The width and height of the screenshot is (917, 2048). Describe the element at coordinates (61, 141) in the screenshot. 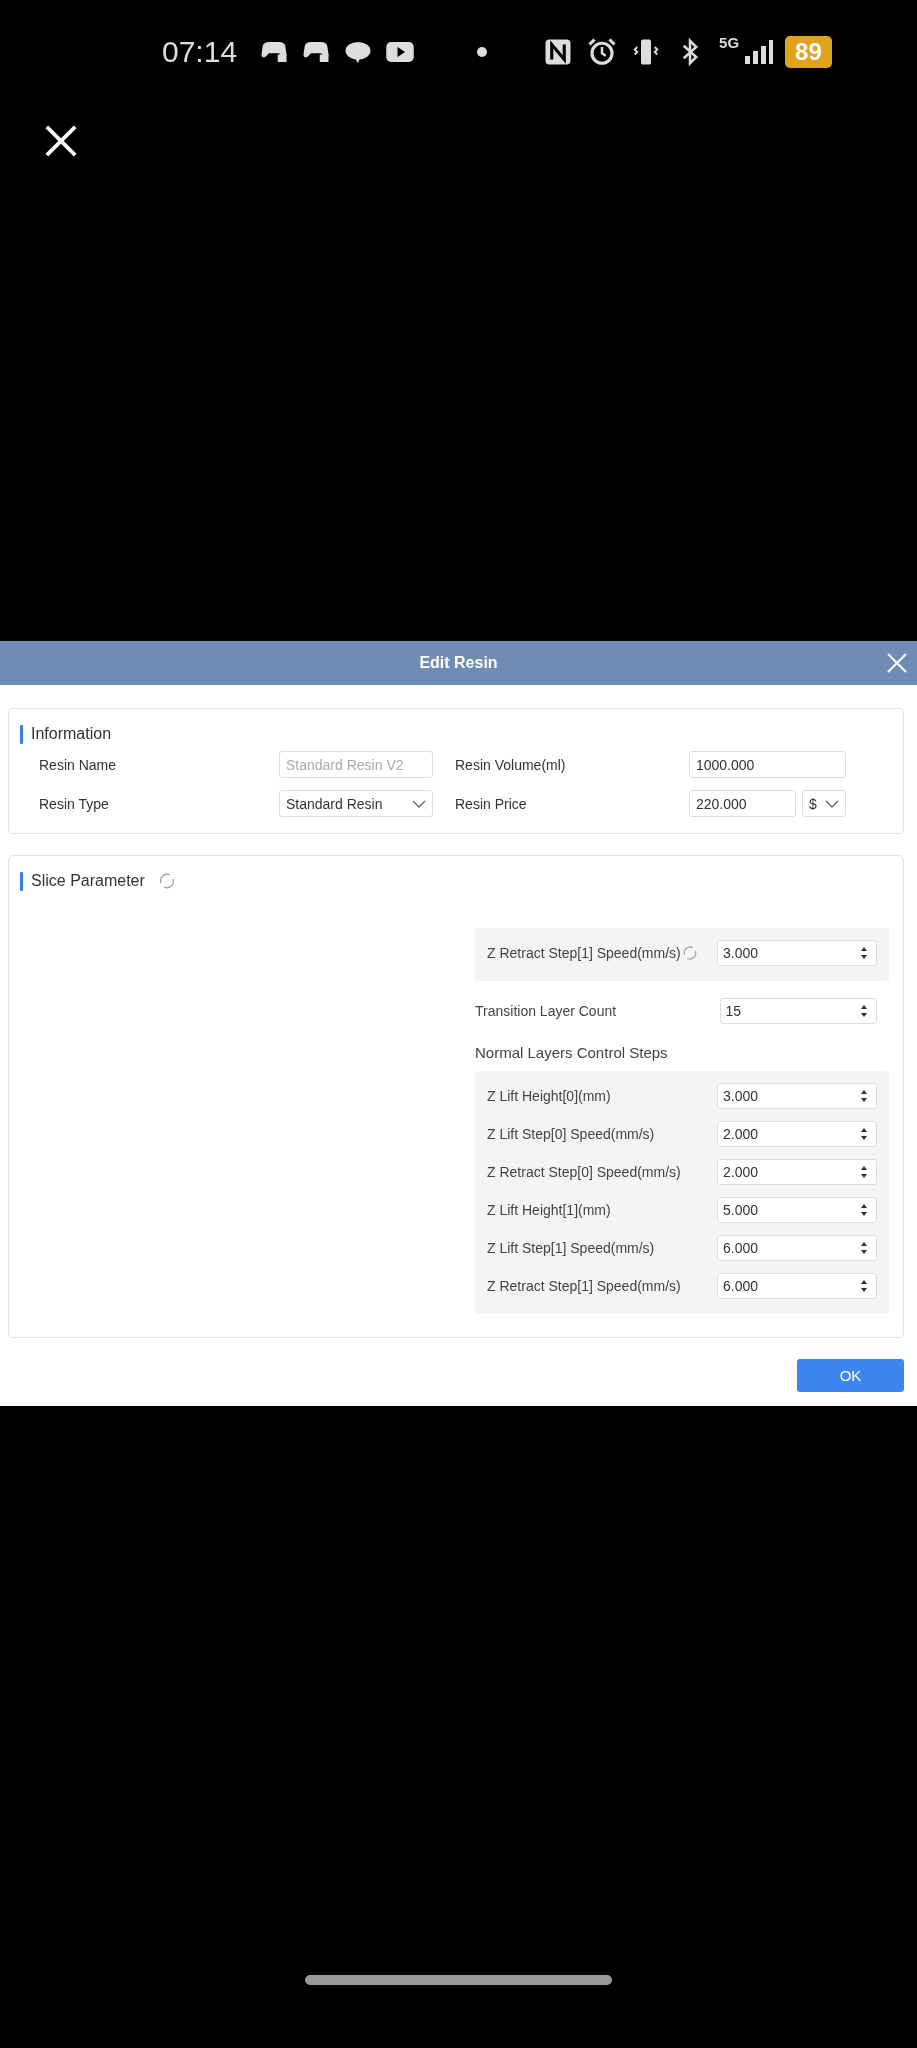

I see `close-icon` at that location.